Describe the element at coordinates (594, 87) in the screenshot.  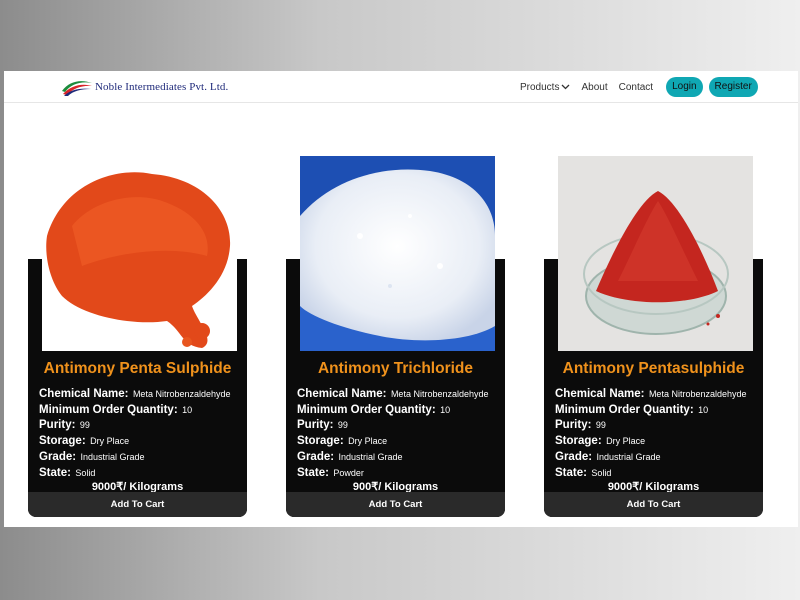
I see `nav-about: About` at that location.